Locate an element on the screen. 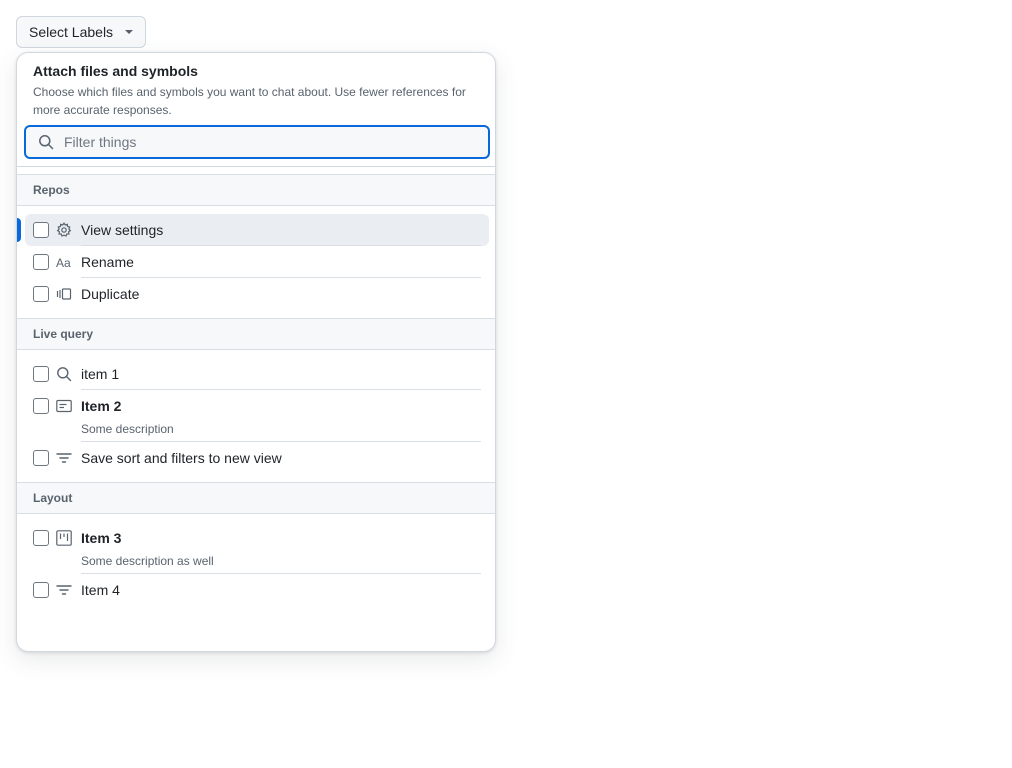  filter-box is located at coordinates (257, 142).